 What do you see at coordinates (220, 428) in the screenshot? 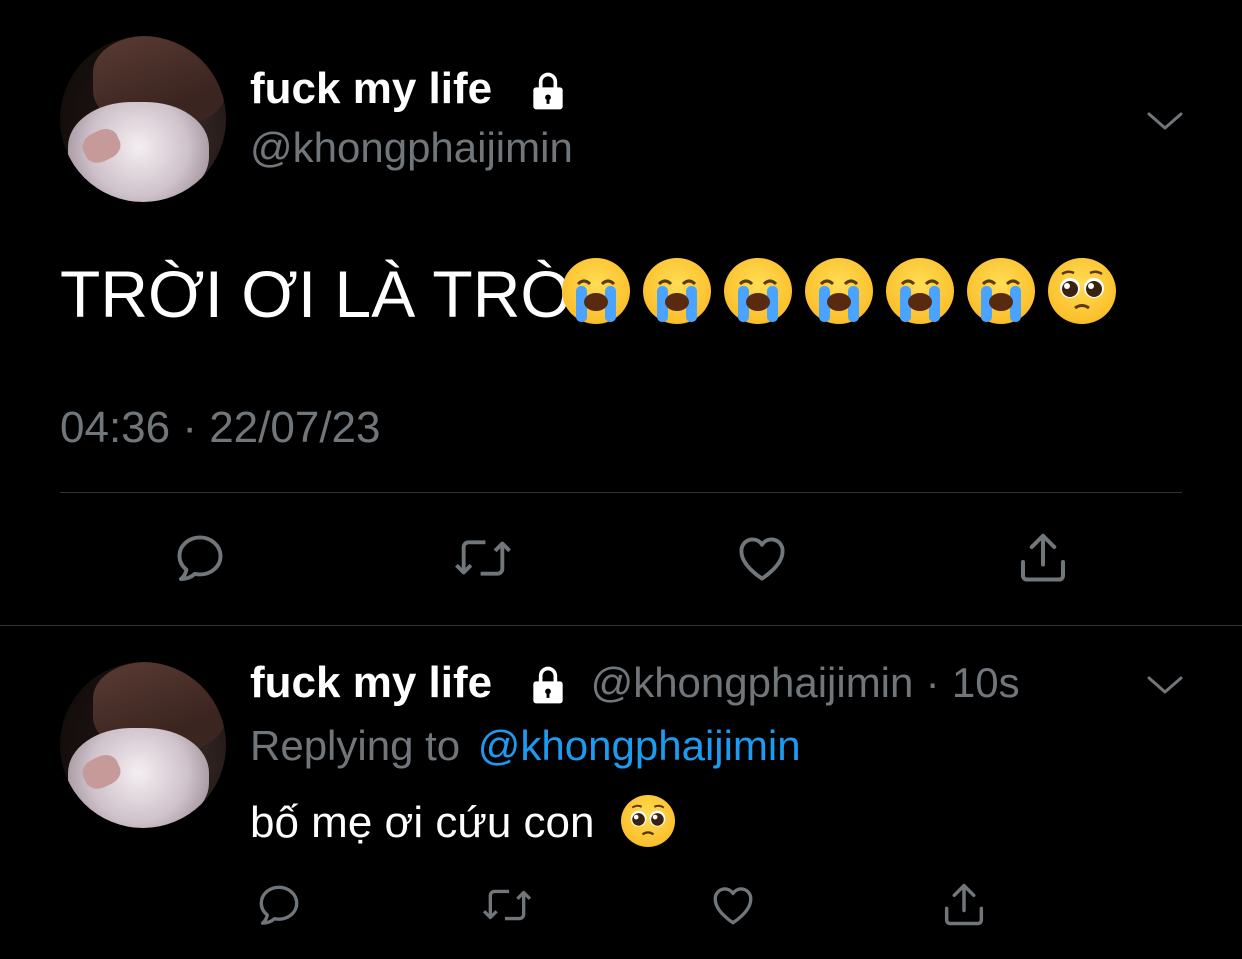
I see `timestamp: 04:36 · 22/07/23` at bounding box center [220, 428].